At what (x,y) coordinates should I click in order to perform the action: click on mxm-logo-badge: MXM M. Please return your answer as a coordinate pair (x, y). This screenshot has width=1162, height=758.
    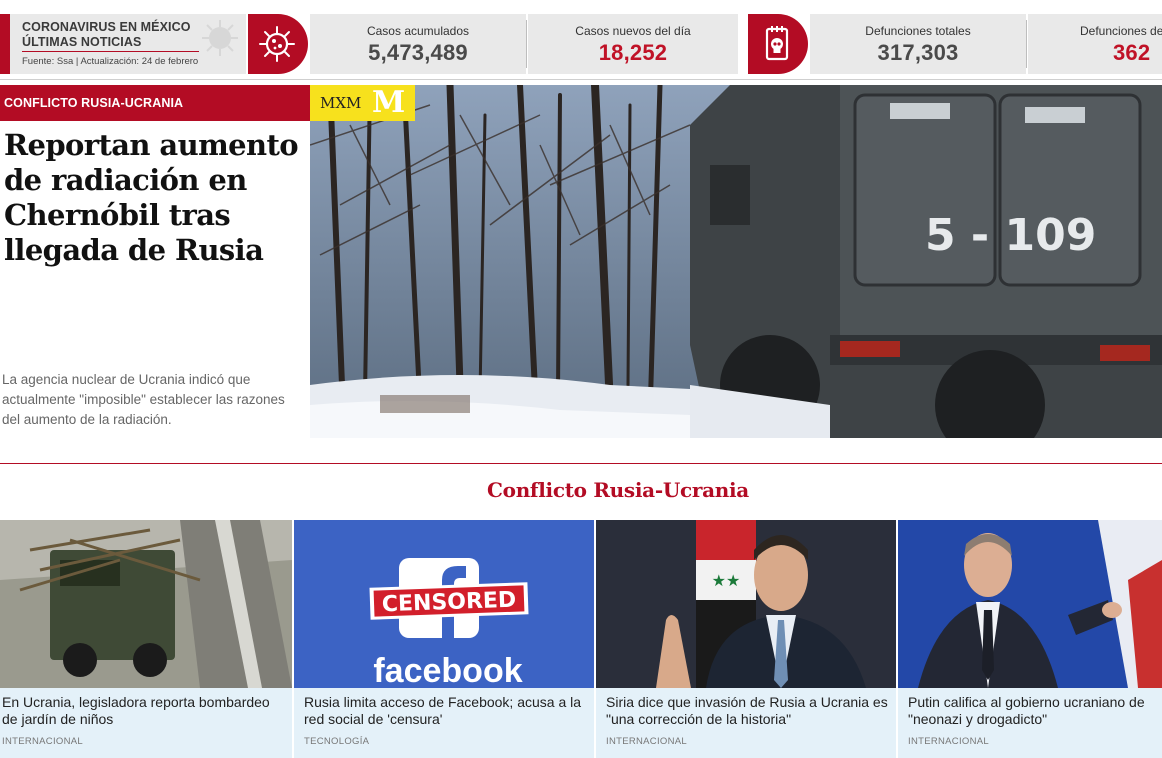
    Looking at the image, I should click on (362, 103).